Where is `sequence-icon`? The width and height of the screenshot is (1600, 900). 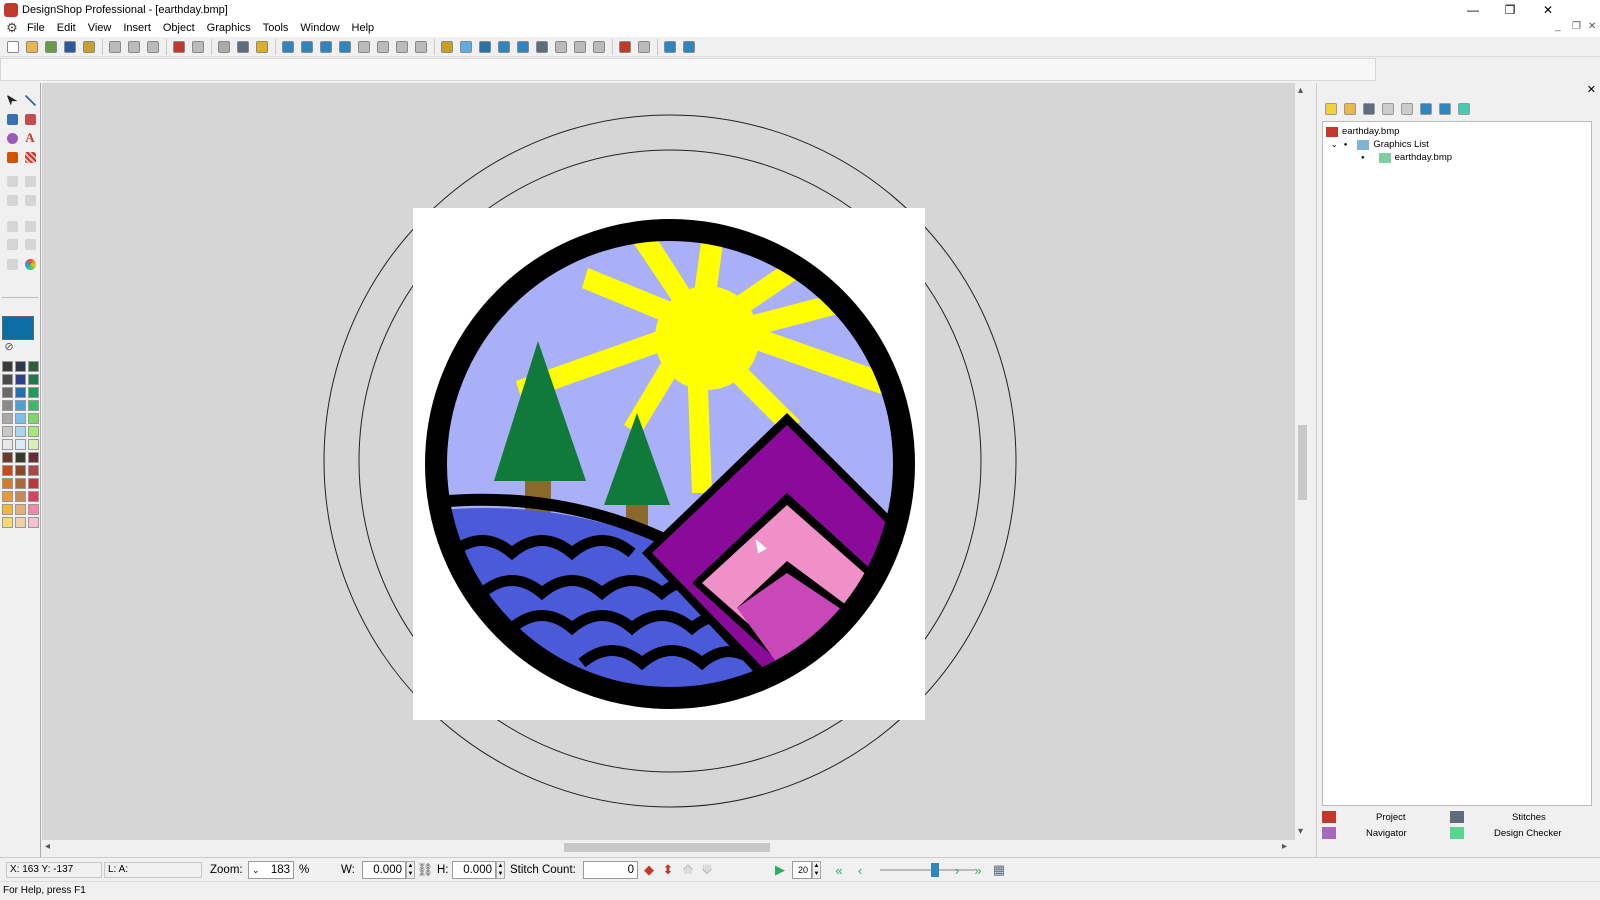 sequence-icon is located at coordinates (689, 47).